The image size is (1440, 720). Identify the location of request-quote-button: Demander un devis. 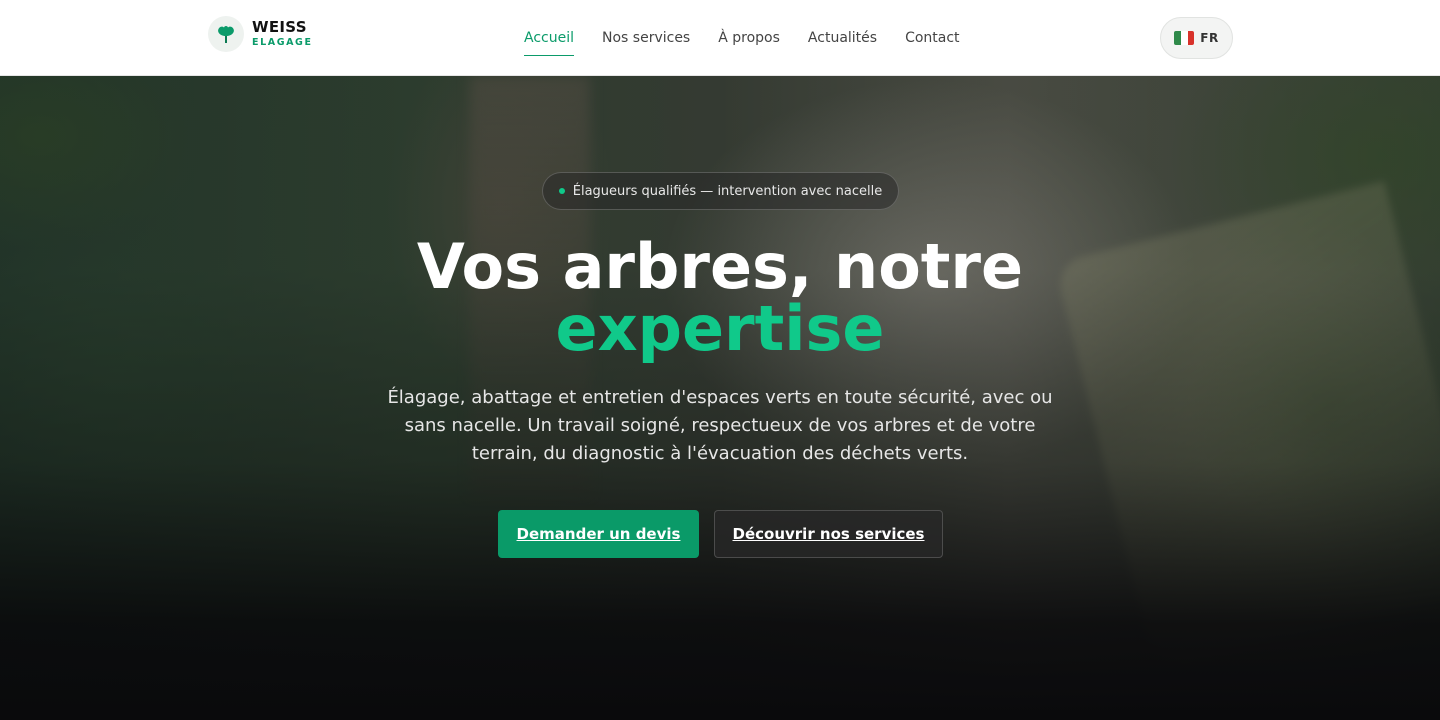
(598, 534).